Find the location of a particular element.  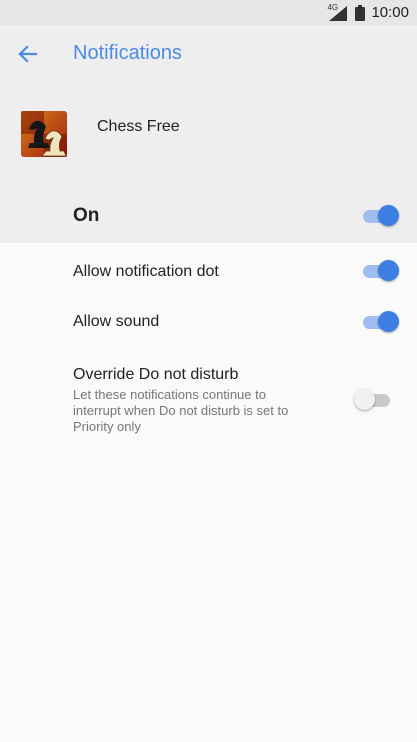

app-name: Chess Free is located at coordinates (138, 126).